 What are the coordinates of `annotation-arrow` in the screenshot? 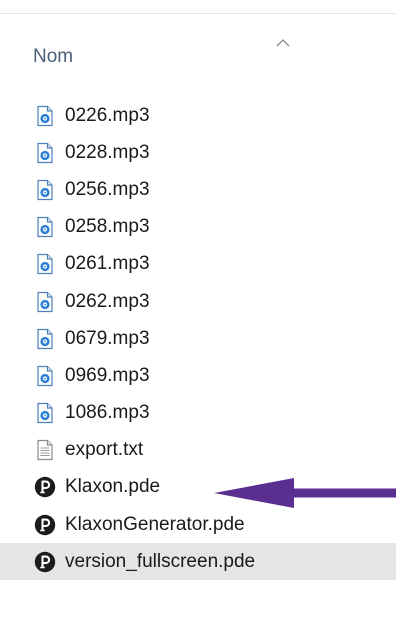 It's located at (305, 493).